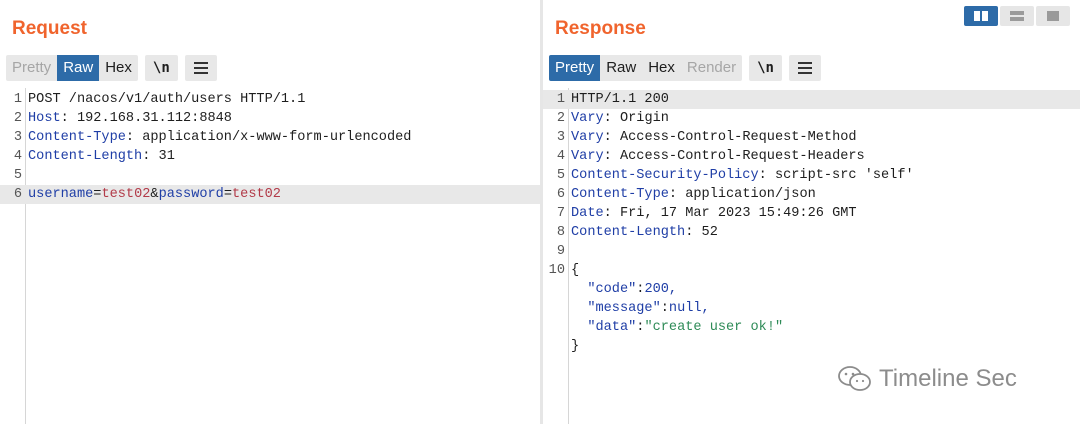  Describe the element at coordinates (612, 289) in the screenshot. I see `json-key: "code"` at that location.